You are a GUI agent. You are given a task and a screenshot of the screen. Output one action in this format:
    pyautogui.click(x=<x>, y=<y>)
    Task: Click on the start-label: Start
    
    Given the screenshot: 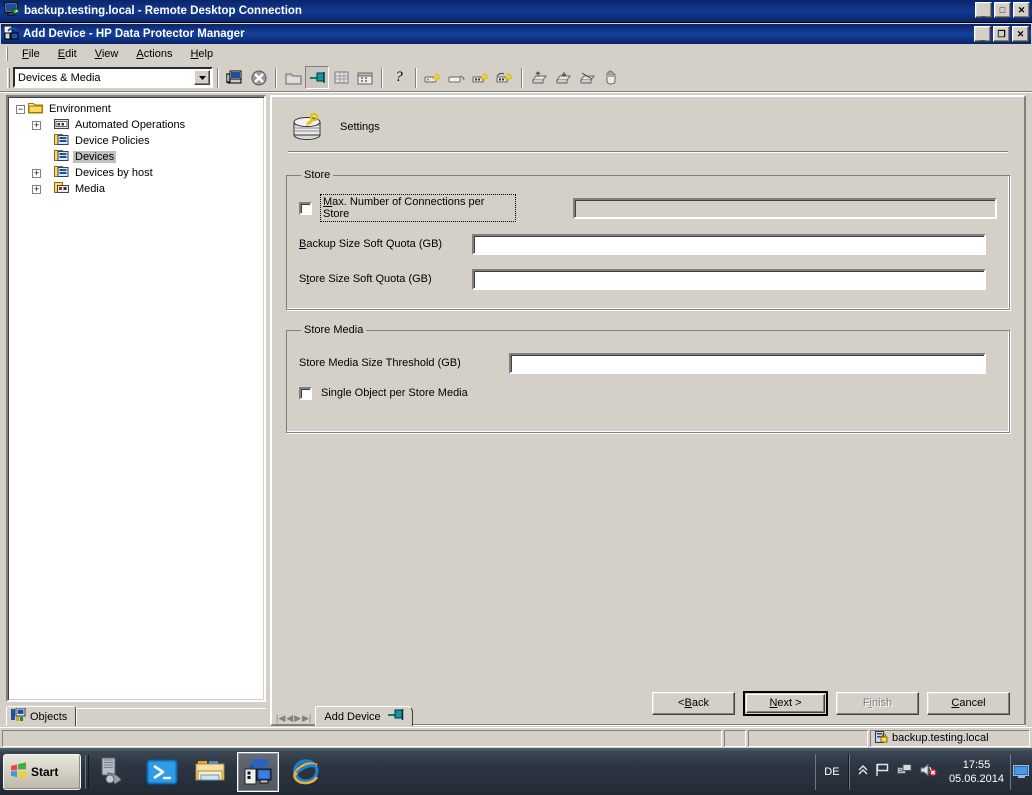 What is the action you would take?
    pyautogui.click(x=45, y=771)
    